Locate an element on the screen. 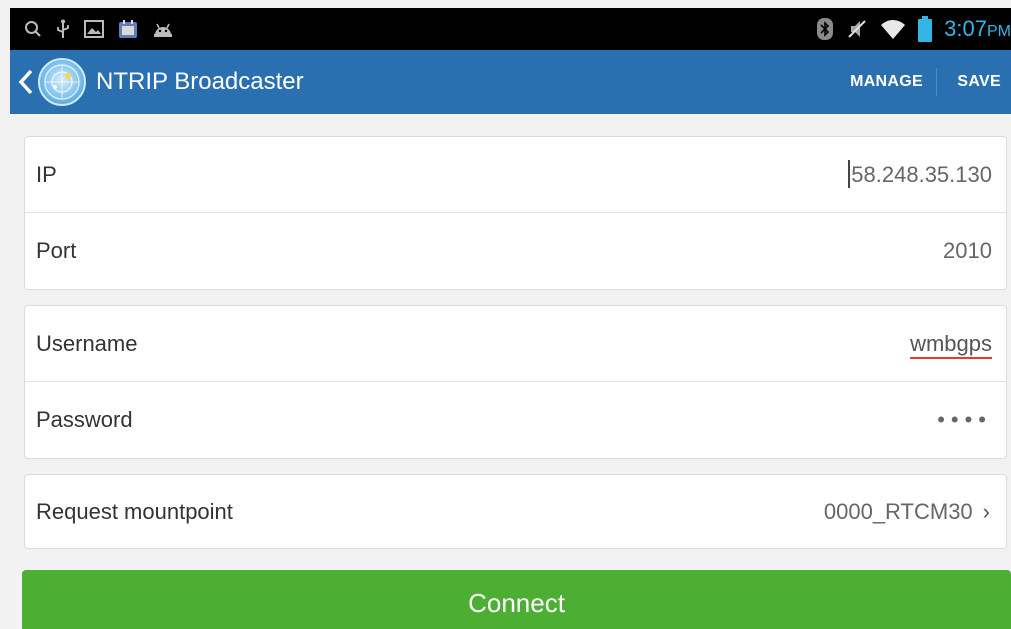 The width and height of the screenshot is (1011, 629). ip-value: 58.248.35.130 is located at coordinates (921, 174).